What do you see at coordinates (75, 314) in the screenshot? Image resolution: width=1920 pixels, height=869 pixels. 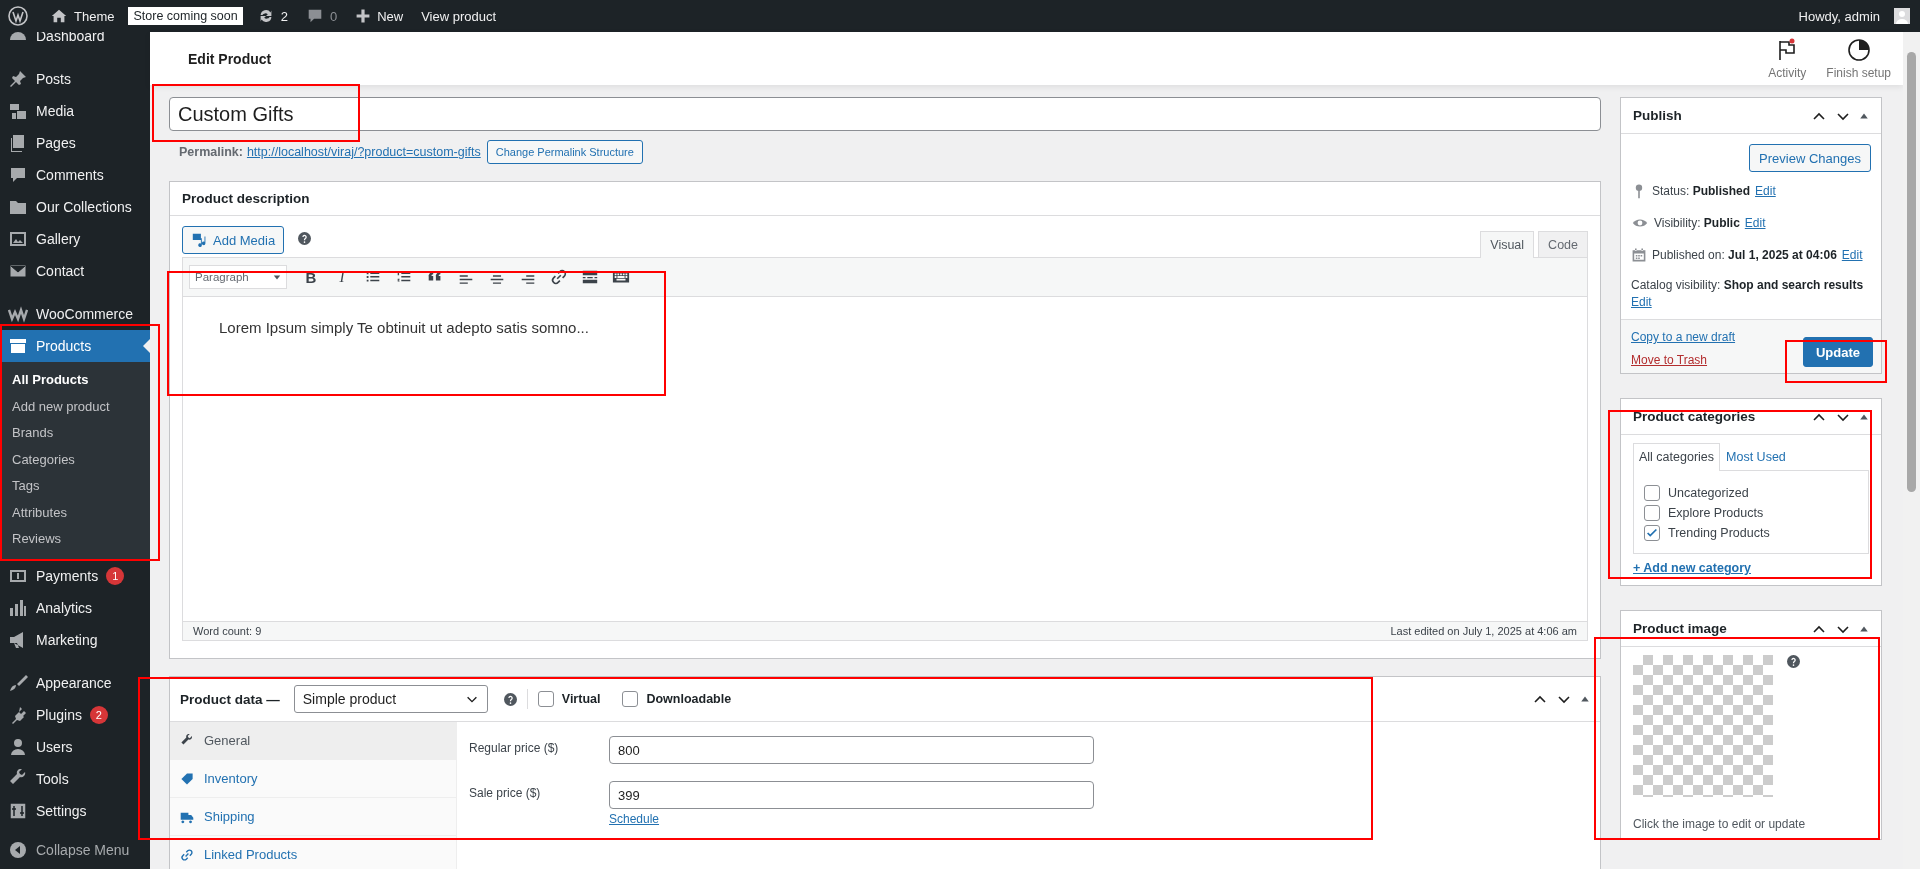 I see `sidebar-item: WooCommerce` at bounding box center [75, 314].